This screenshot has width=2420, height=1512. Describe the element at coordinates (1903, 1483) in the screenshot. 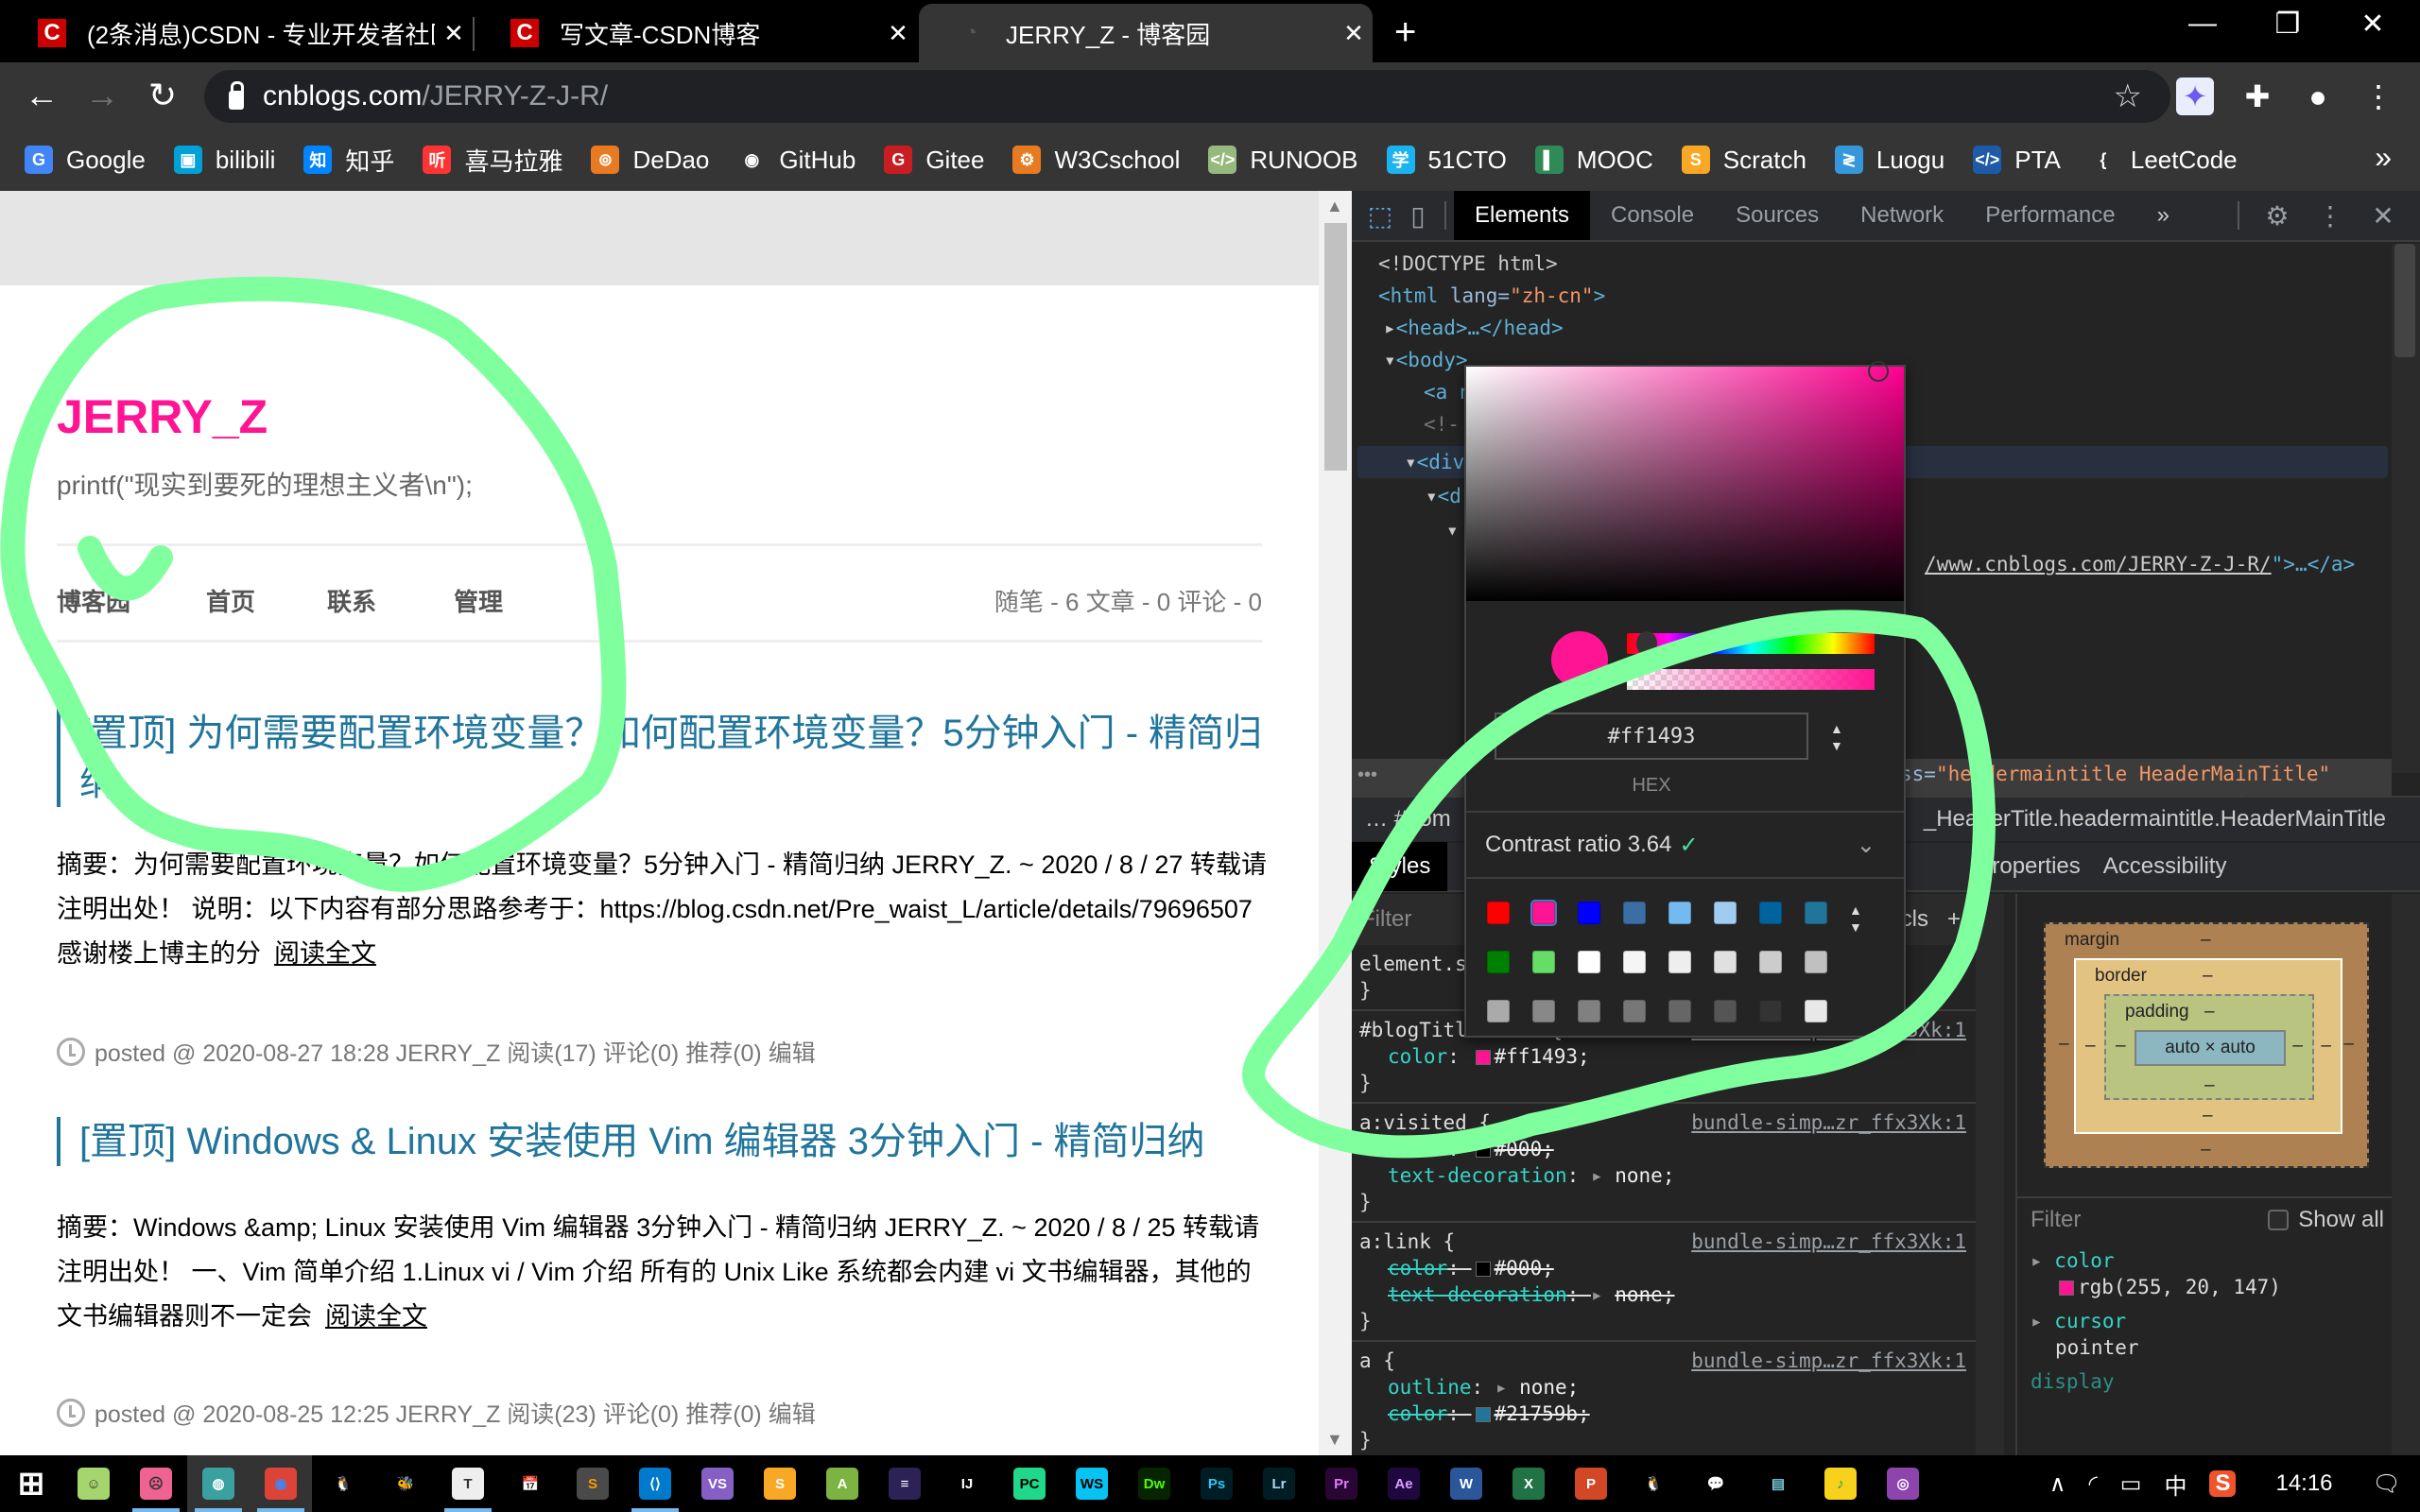

I see `taskbar-music-player: ◎` at that location.